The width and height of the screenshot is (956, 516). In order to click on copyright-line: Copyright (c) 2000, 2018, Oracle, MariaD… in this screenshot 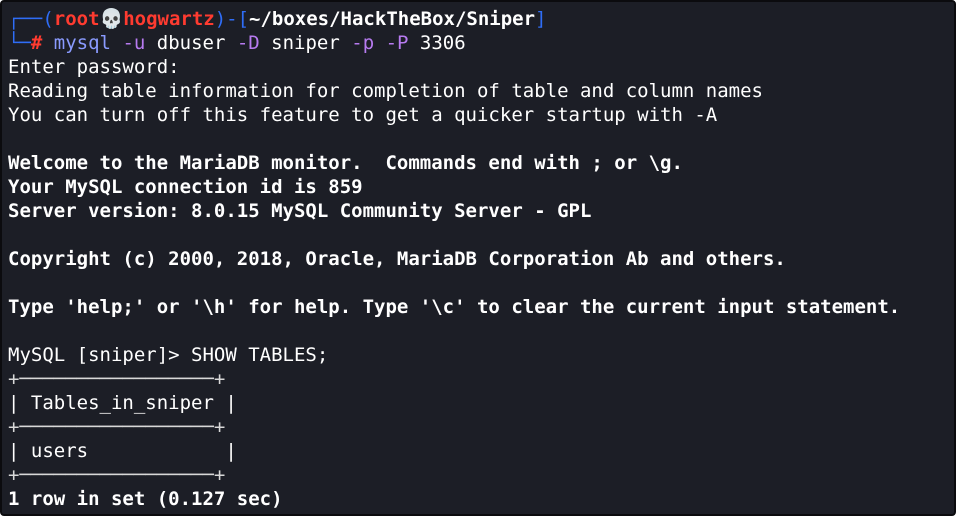, I will do `click(397, 259)`.